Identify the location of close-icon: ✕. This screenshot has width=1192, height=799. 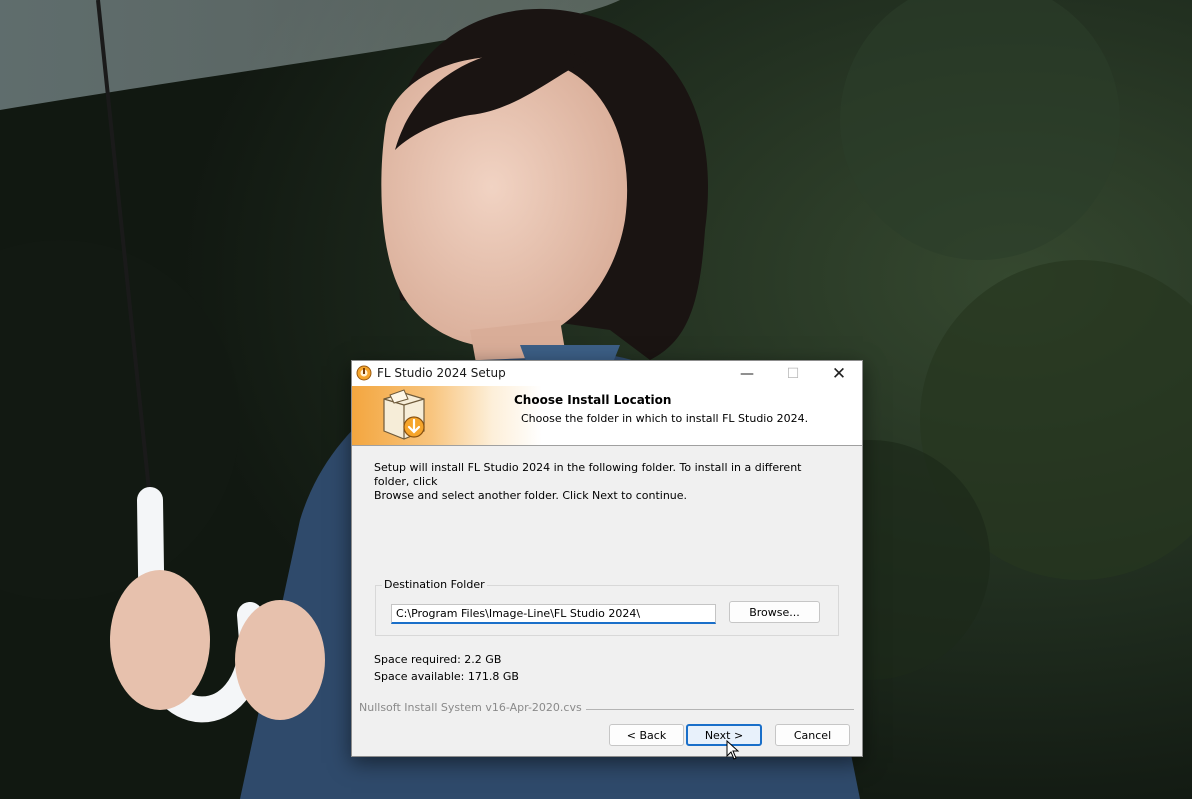
(839, 373).